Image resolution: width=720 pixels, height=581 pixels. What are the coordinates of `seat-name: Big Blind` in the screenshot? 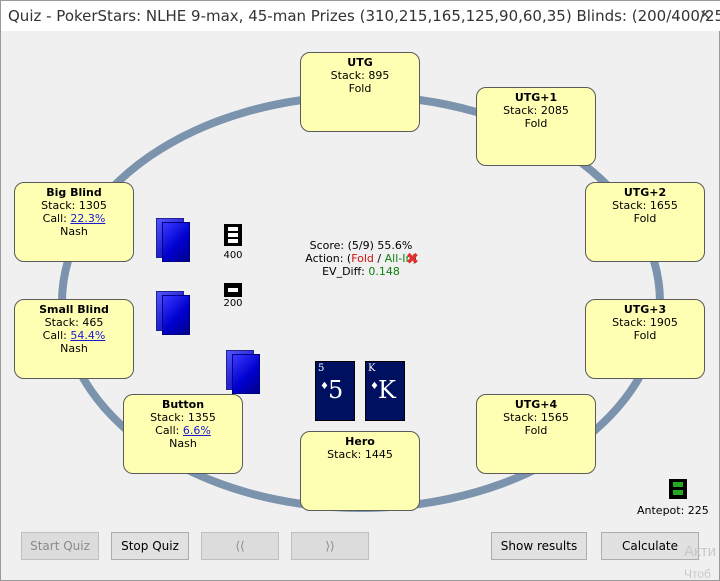 It's located at (74, 192).